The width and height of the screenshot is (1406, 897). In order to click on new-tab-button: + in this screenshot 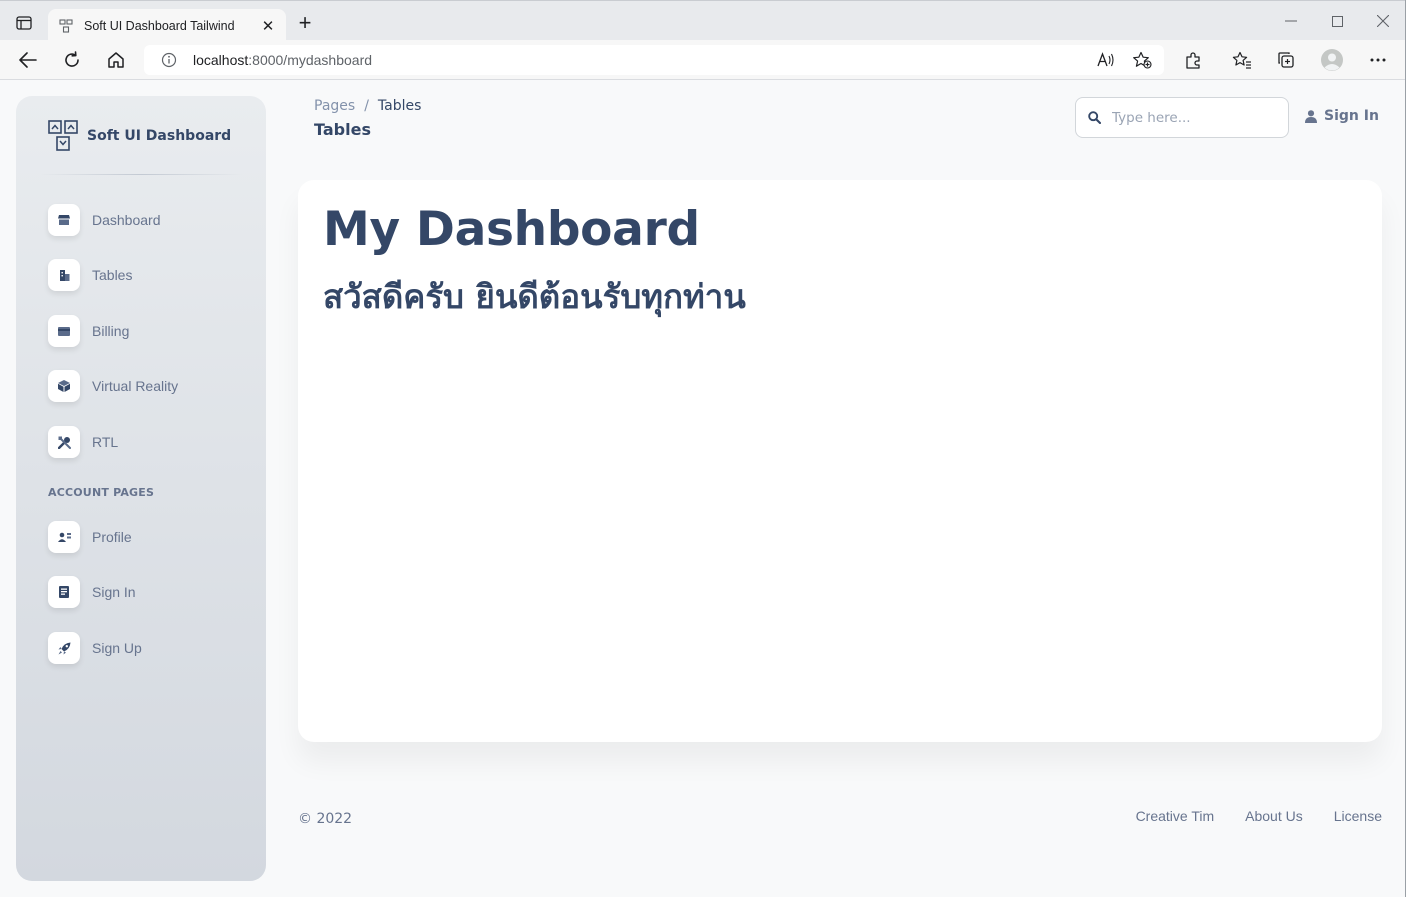, I will do `click(305, 23)`.